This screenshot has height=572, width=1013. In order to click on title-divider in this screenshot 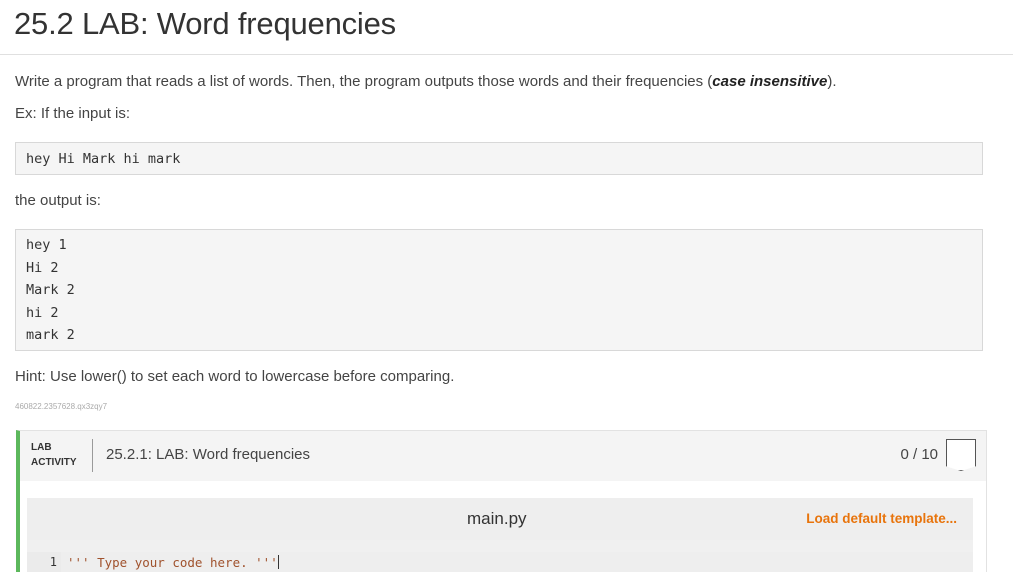, I will do `click(506, 54)`.